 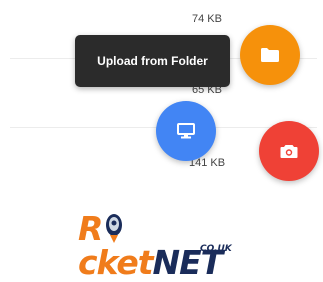 I want to click on rocket-icon, so click(x=114, y=228).